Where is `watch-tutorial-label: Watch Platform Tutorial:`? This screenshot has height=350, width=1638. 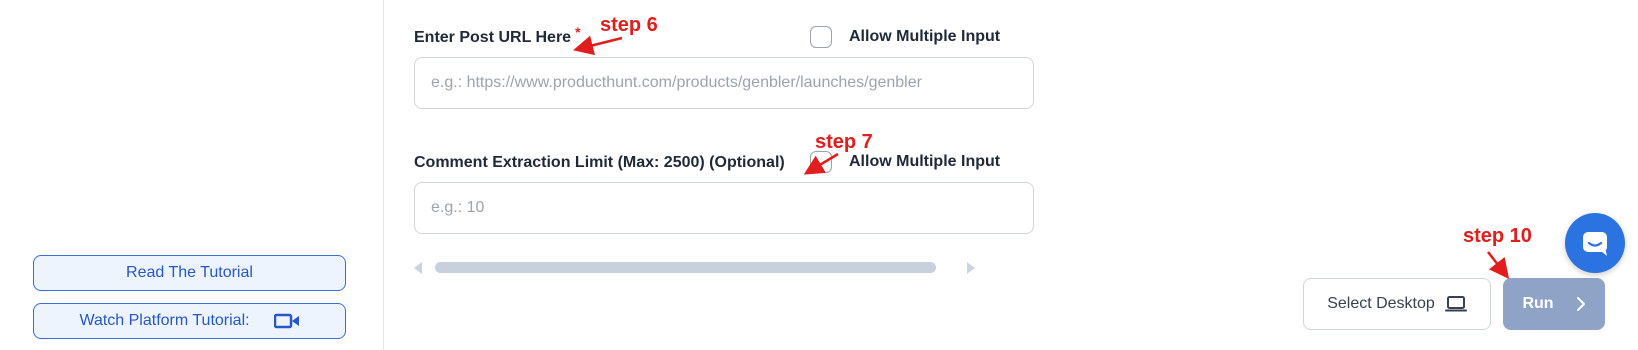
watch-tutorial-label: Watch Platform Tutorial: is located at coordinates (164, 320).